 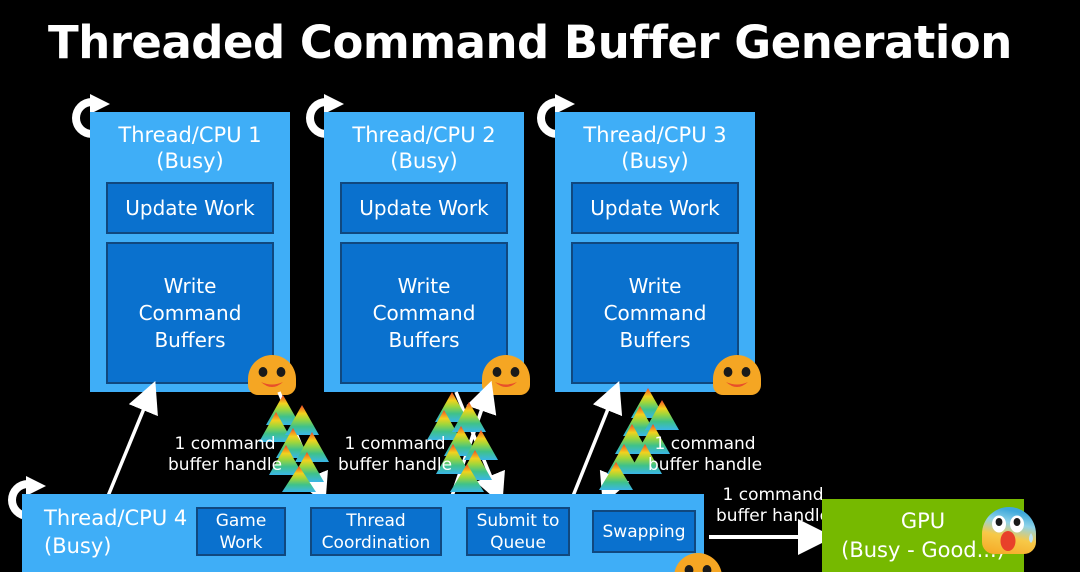 I want to click on page-title: Threaded Command Buffer Generation, so click(x=530, y=42).